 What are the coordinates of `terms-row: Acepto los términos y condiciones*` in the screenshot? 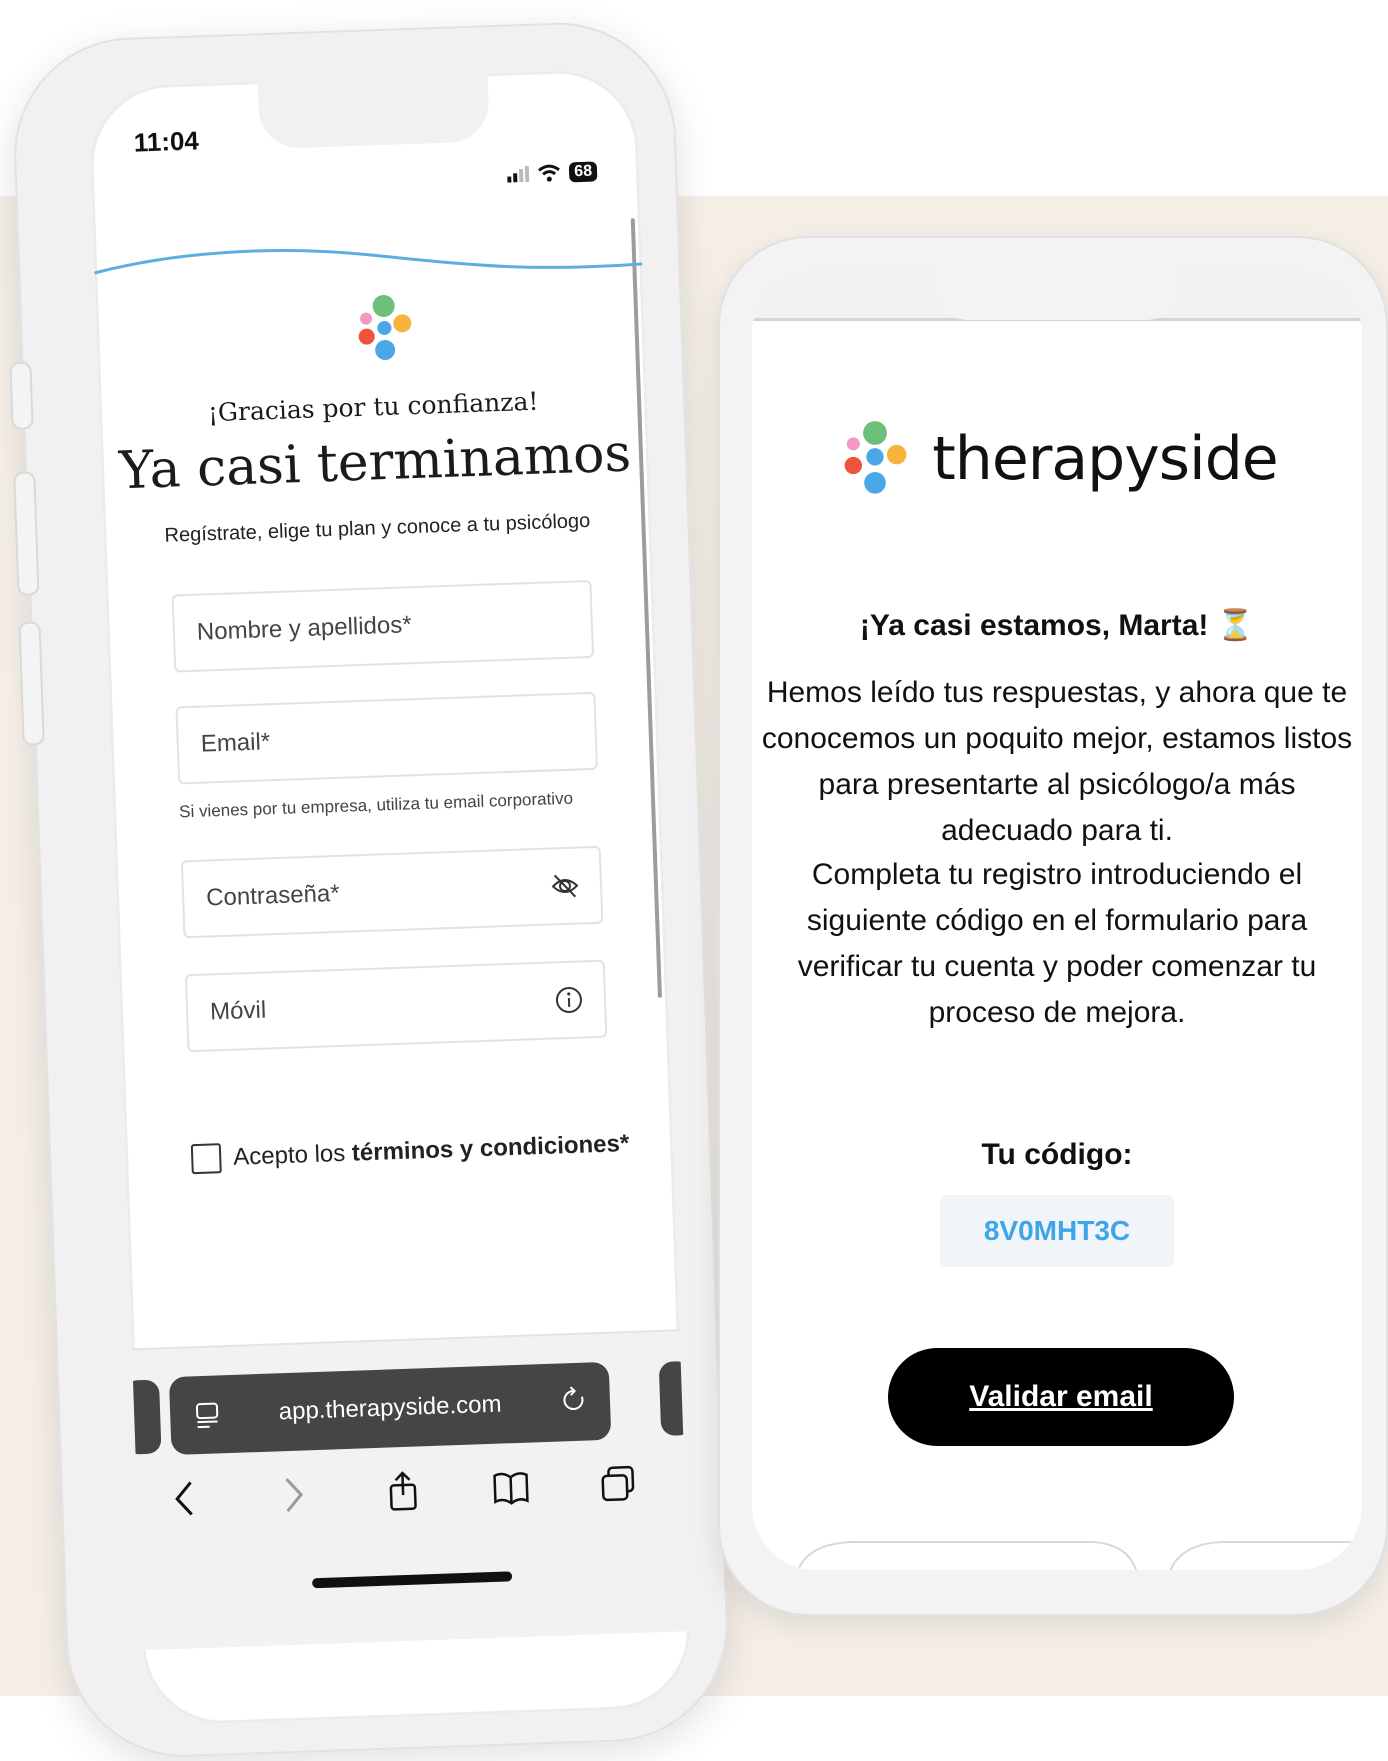 It's located at (410, 1151).